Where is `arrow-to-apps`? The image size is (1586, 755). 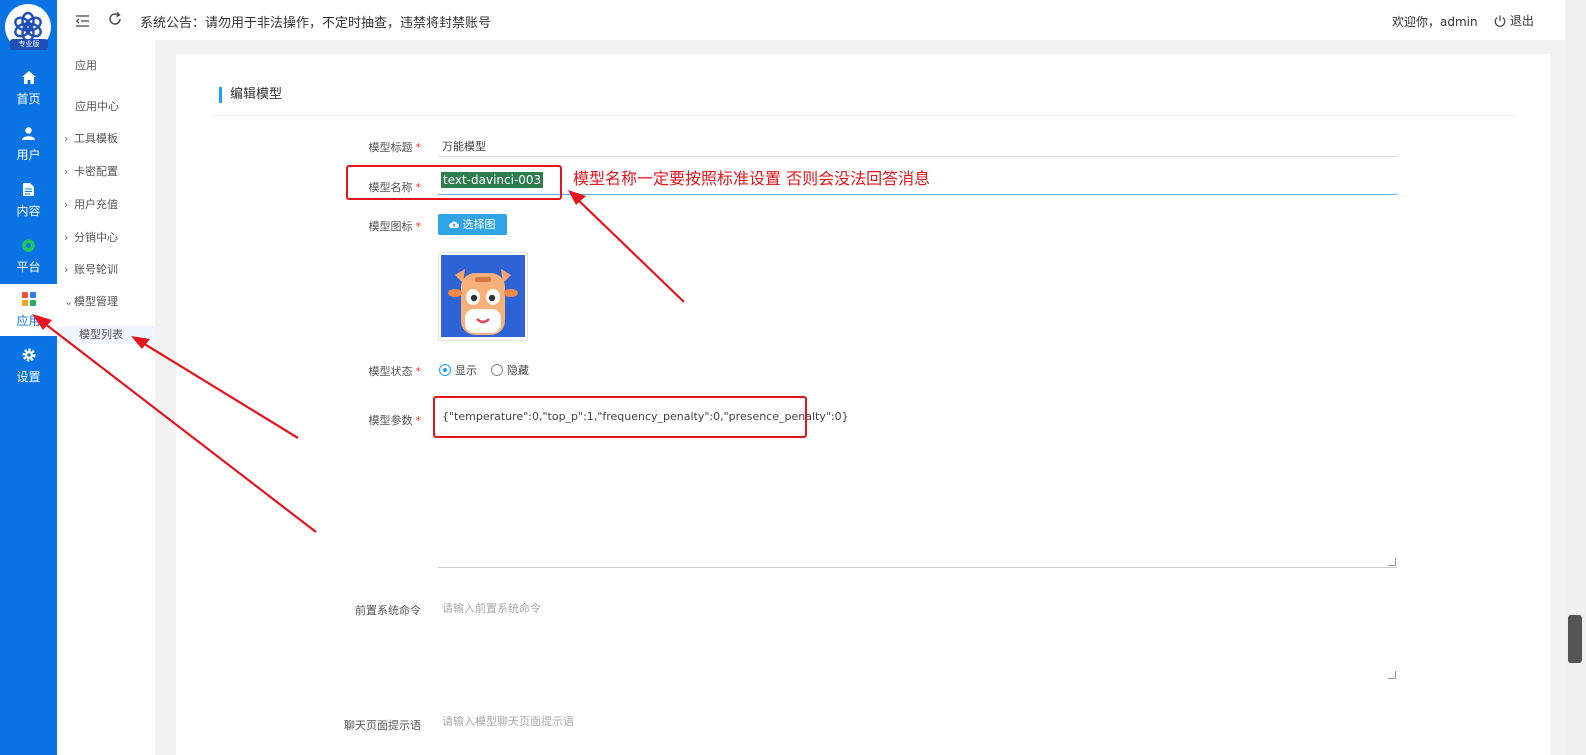
arrow-to-apps is located at coordinates (178, 426).